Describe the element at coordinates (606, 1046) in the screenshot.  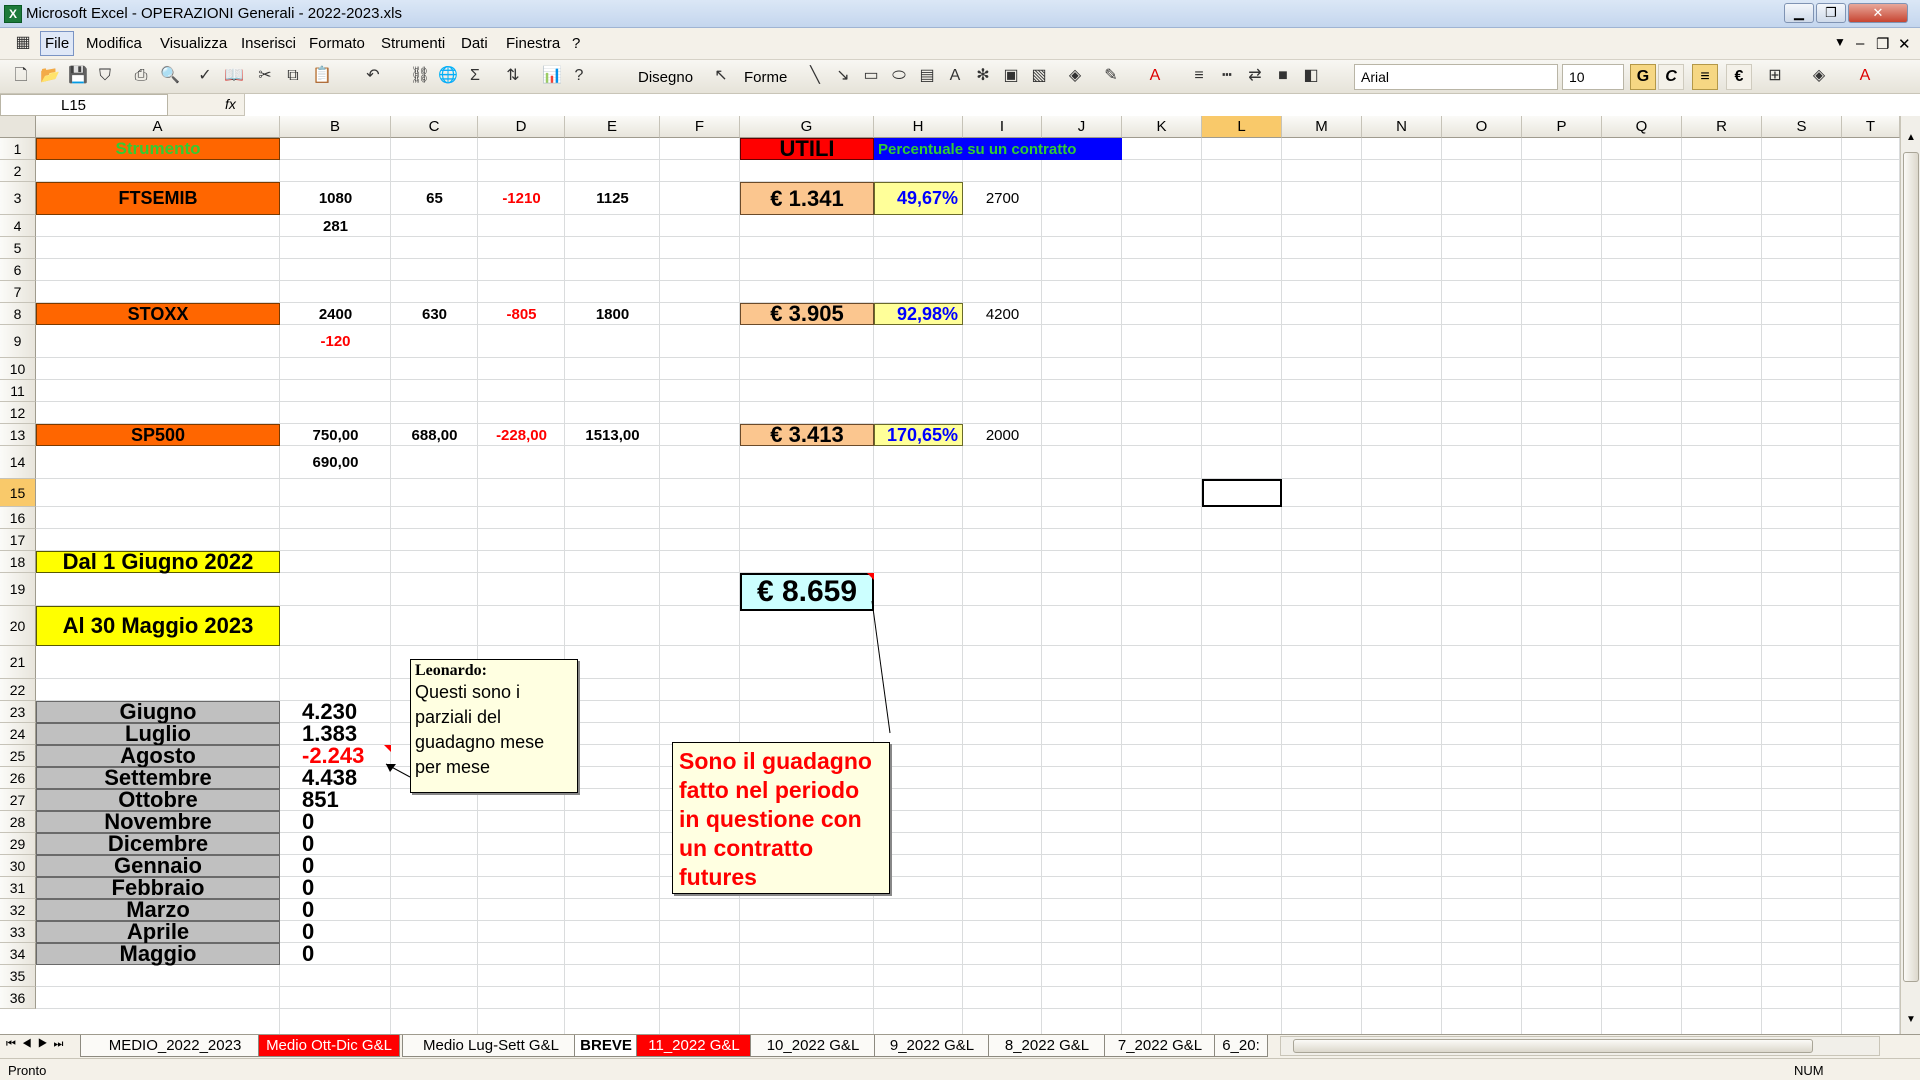
I see `sheet-tab: BREVE` at that location.